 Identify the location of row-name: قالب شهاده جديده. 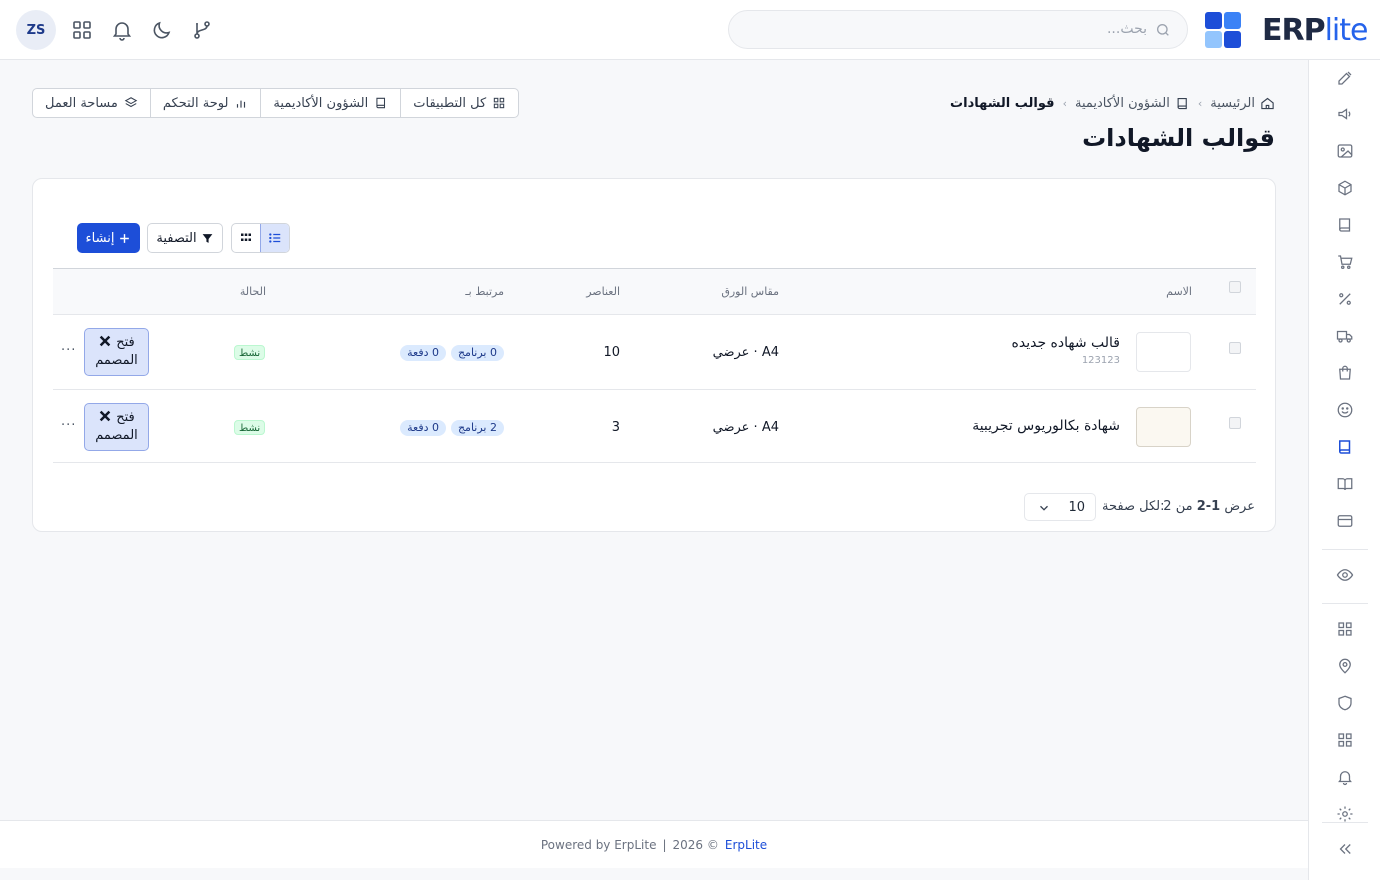
(1066, 343).